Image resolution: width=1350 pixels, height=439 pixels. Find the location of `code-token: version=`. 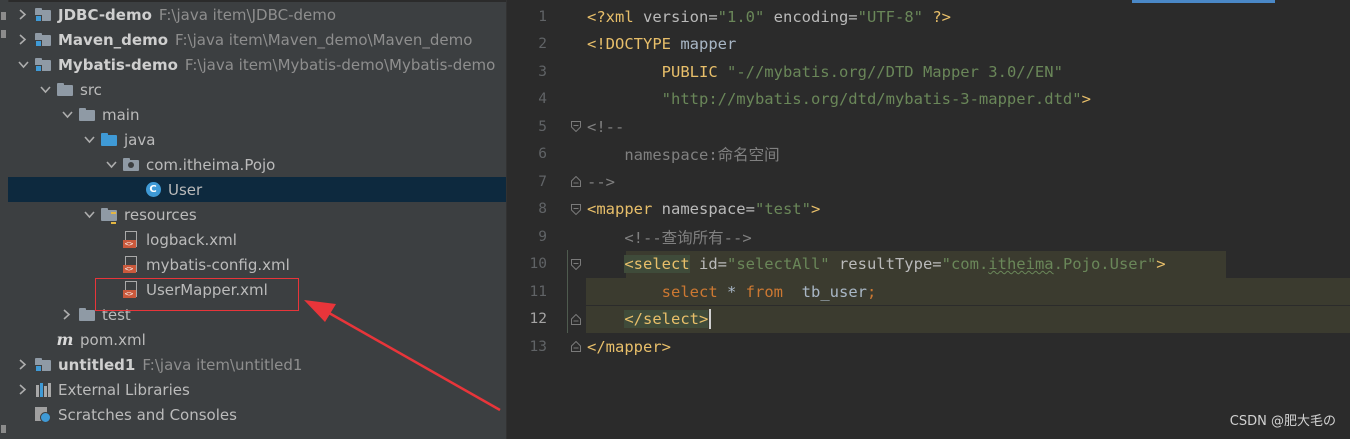

code-token: version= is located at coordinates (680, 16).